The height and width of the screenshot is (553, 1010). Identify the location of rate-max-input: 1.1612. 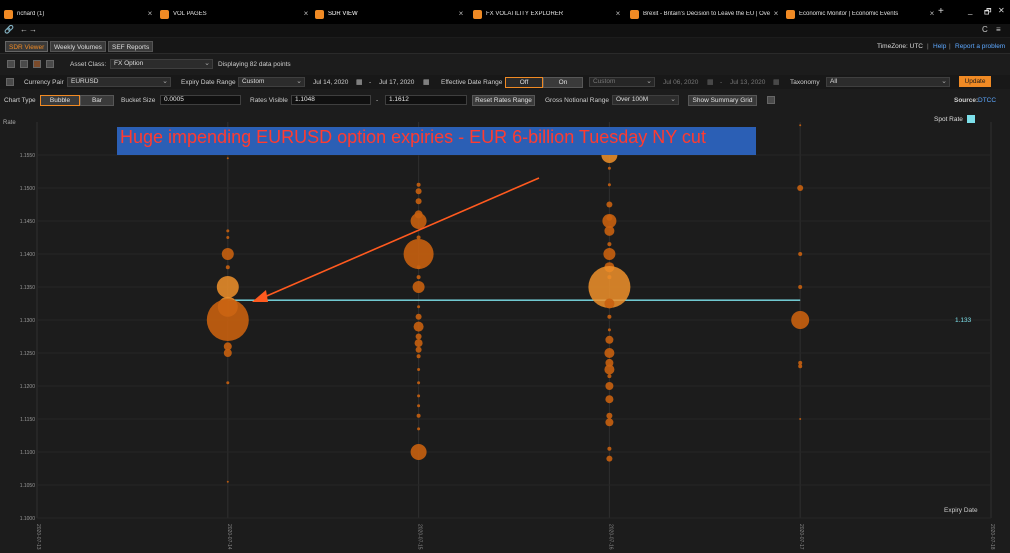
(426, 100).